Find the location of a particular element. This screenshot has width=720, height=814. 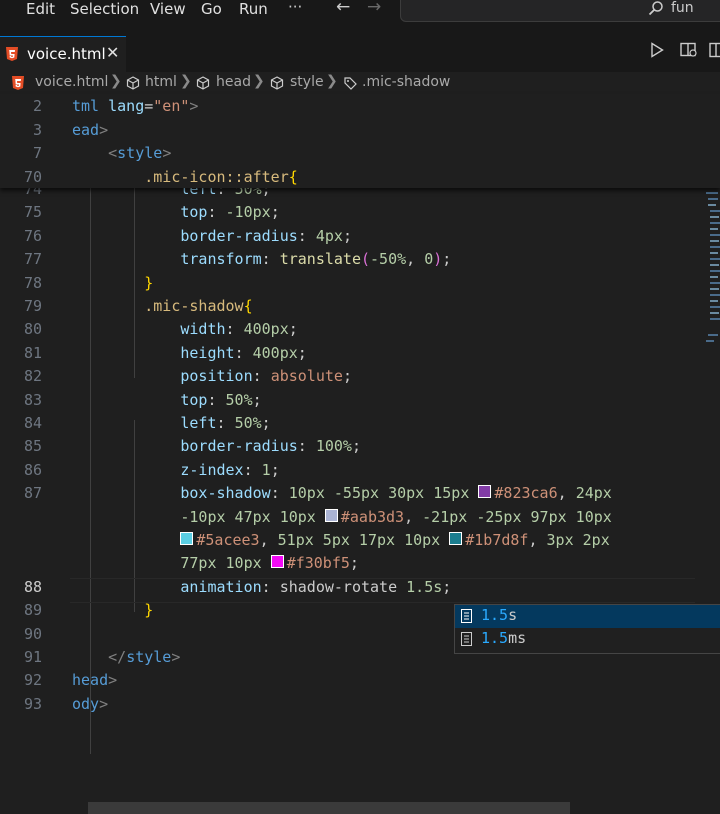

breadcrumb-file: voice.html is located at coordinates (71, 82).